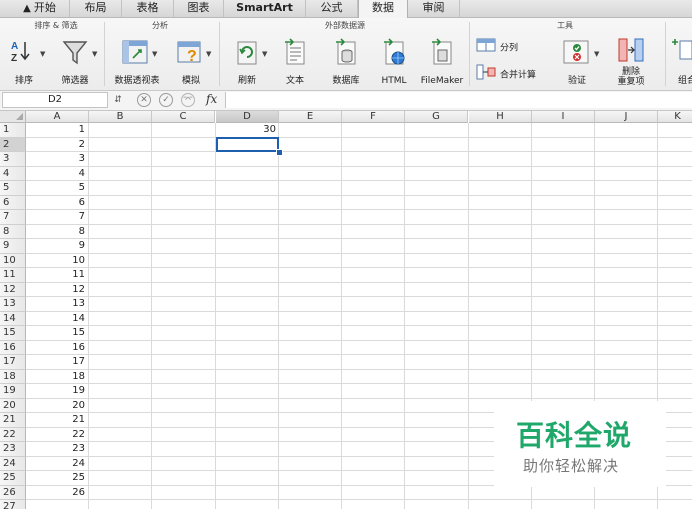 The height and width of the screenshot is (509, 692). I want to click on cancel-icon: ✕, so click(144, 100).